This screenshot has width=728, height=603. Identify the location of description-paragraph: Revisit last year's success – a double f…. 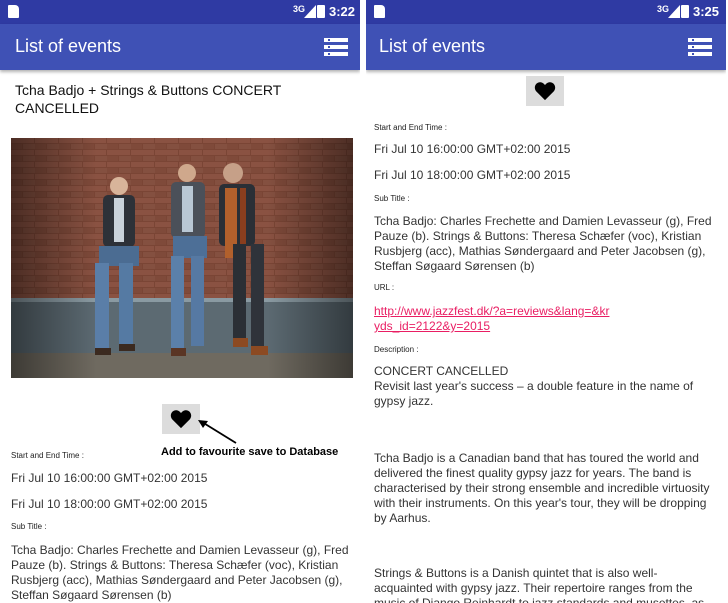
(534, 393).